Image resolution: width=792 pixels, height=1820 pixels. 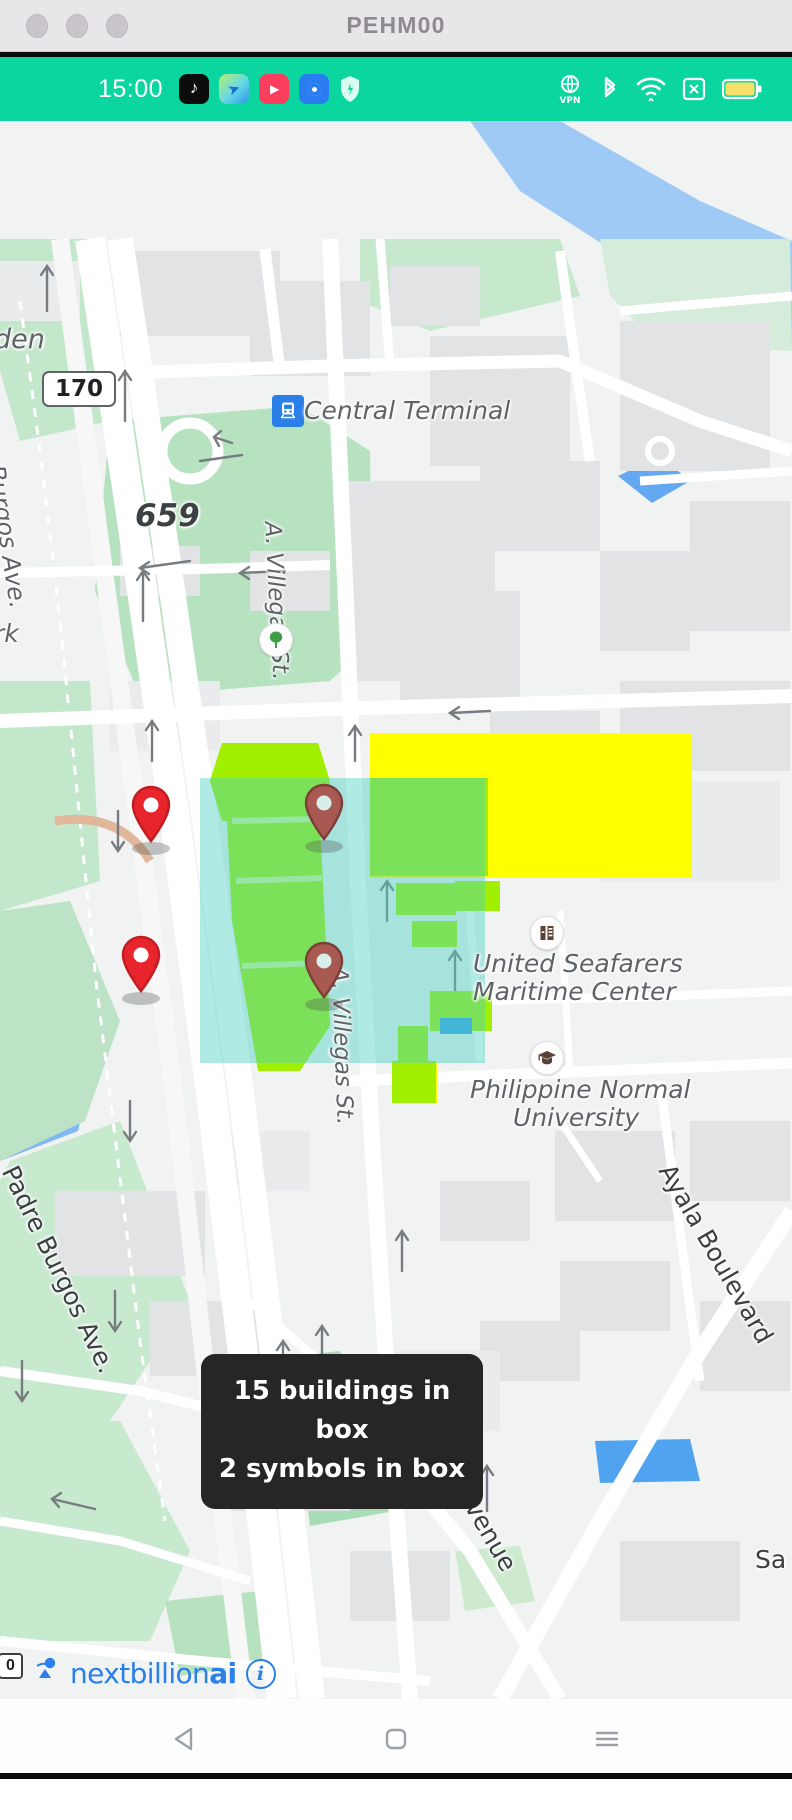 I want to click on video-app-icon, so click(x=274, y=89).